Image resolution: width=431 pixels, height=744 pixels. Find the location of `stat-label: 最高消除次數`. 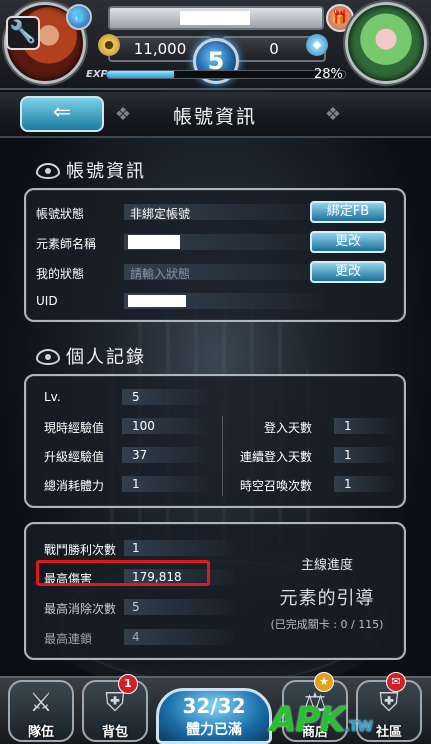

stat-label: 最高消除次數 is located at coordinates (80, 609).